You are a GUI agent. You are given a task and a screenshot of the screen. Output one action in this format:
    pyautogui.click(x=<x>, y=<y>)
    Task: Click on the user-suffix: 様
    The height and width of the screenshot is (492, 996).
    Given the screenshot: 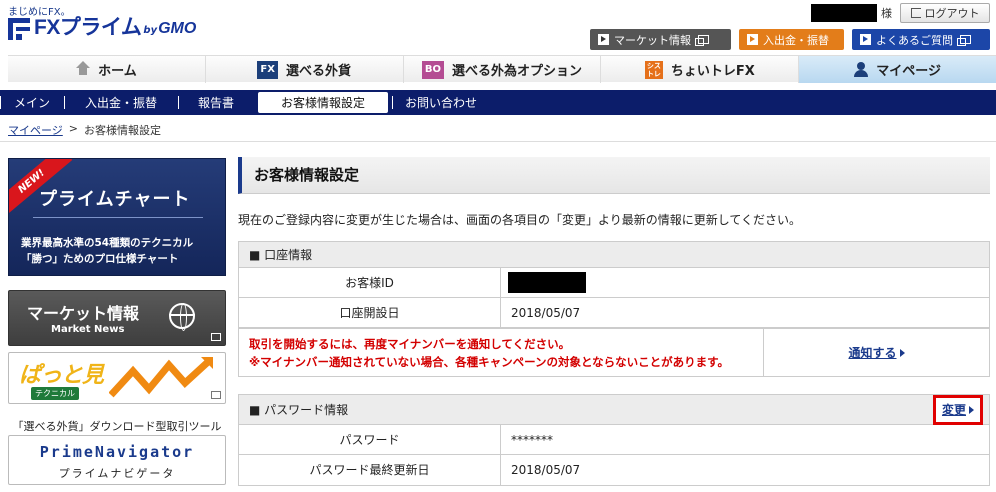 What is the action you would take?
    pyautogui.click(x=886, y=13)
    